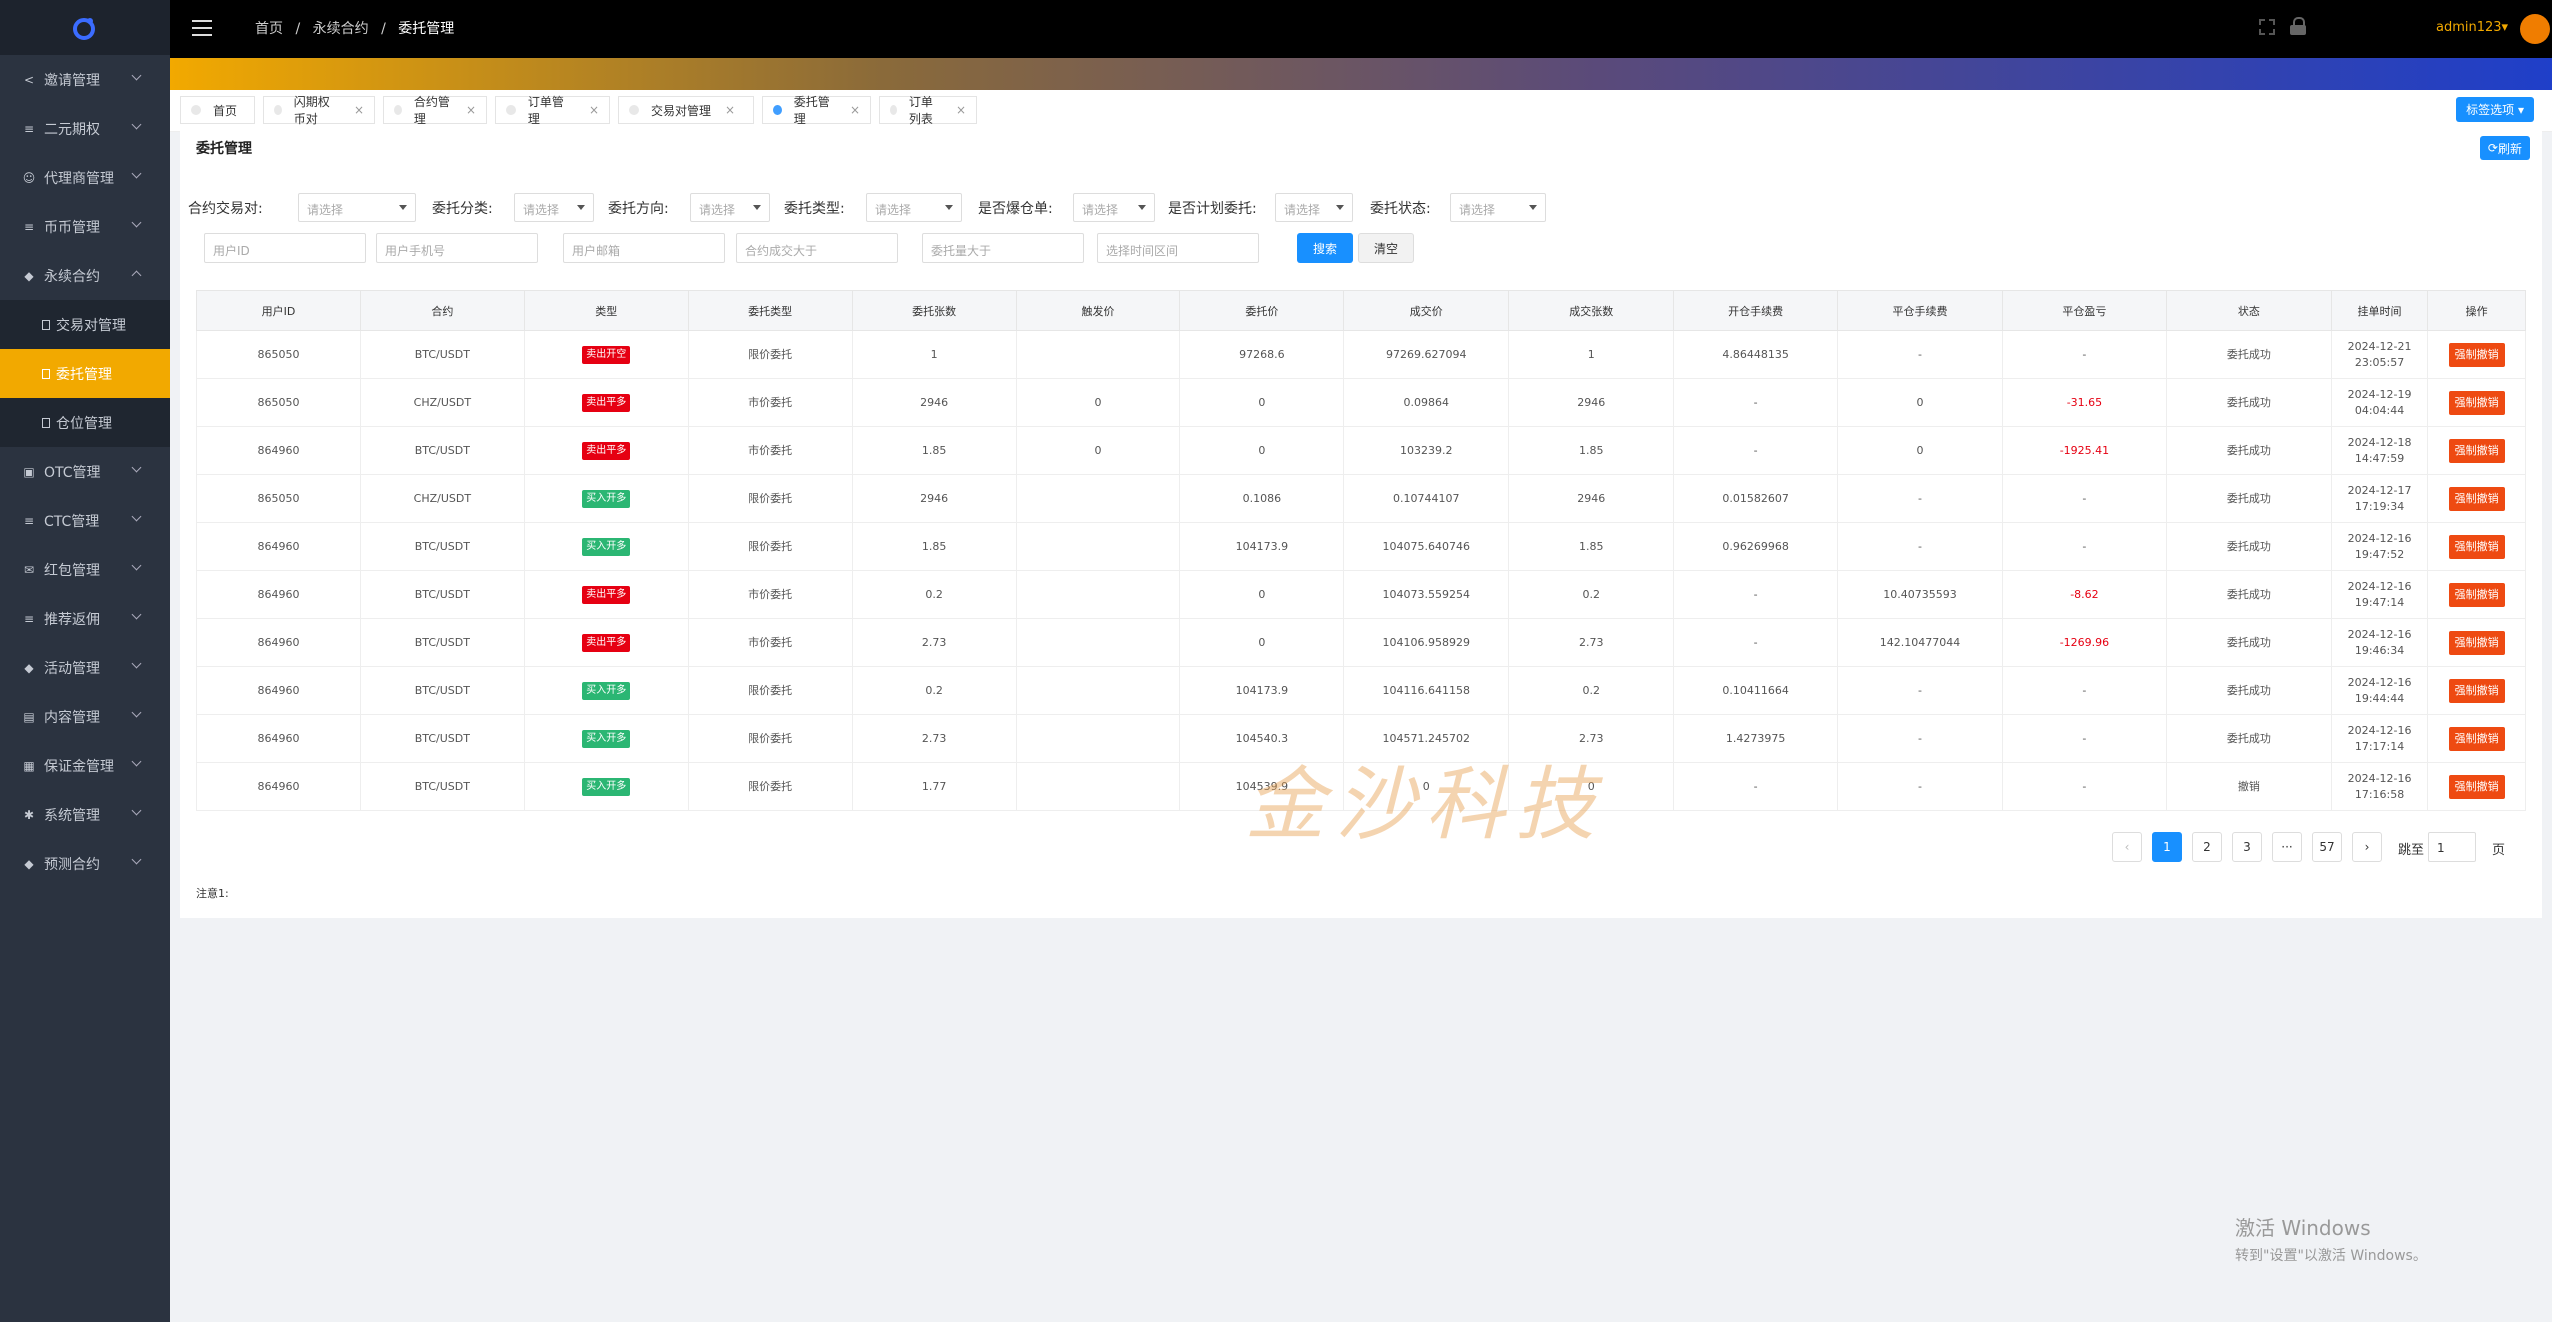 The image size is (2552, 1322). What do you see at coordinates (85, 520) in the screenshot?
I see `sidebar-item: ≡ CTC管理` at bounding box center [85, 520].